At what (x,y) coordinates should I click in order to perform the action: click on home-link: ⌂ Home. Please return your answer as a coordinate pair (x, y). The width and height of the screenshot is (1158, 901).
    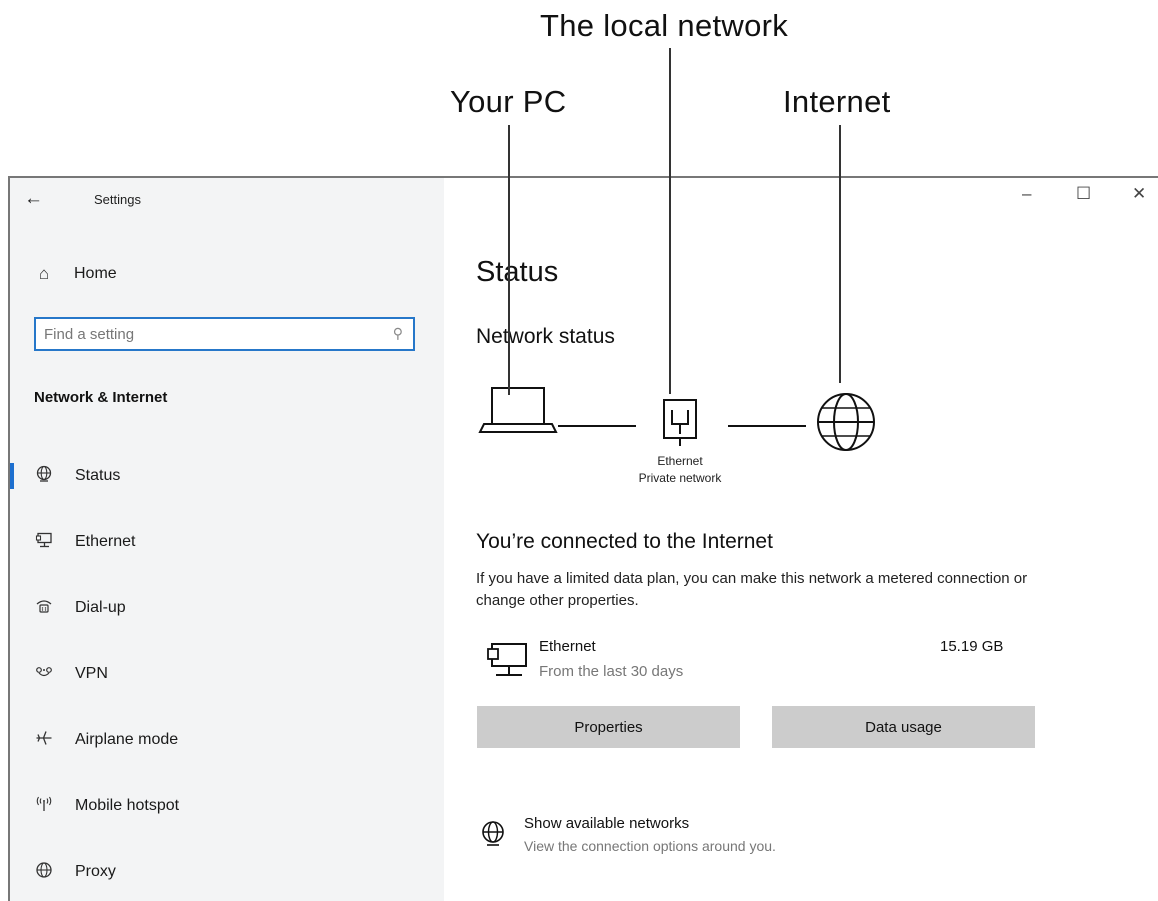
    Looking at the image, I should click on (75, 274).